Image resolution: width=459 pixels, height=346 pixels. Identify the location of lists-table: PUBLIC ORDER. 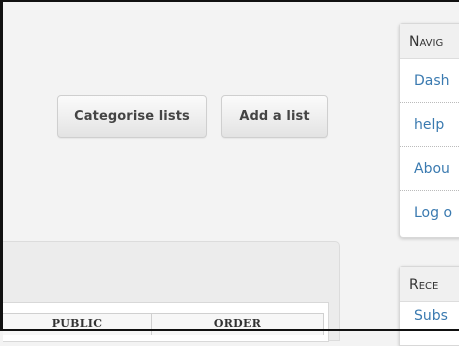
(166, 322).